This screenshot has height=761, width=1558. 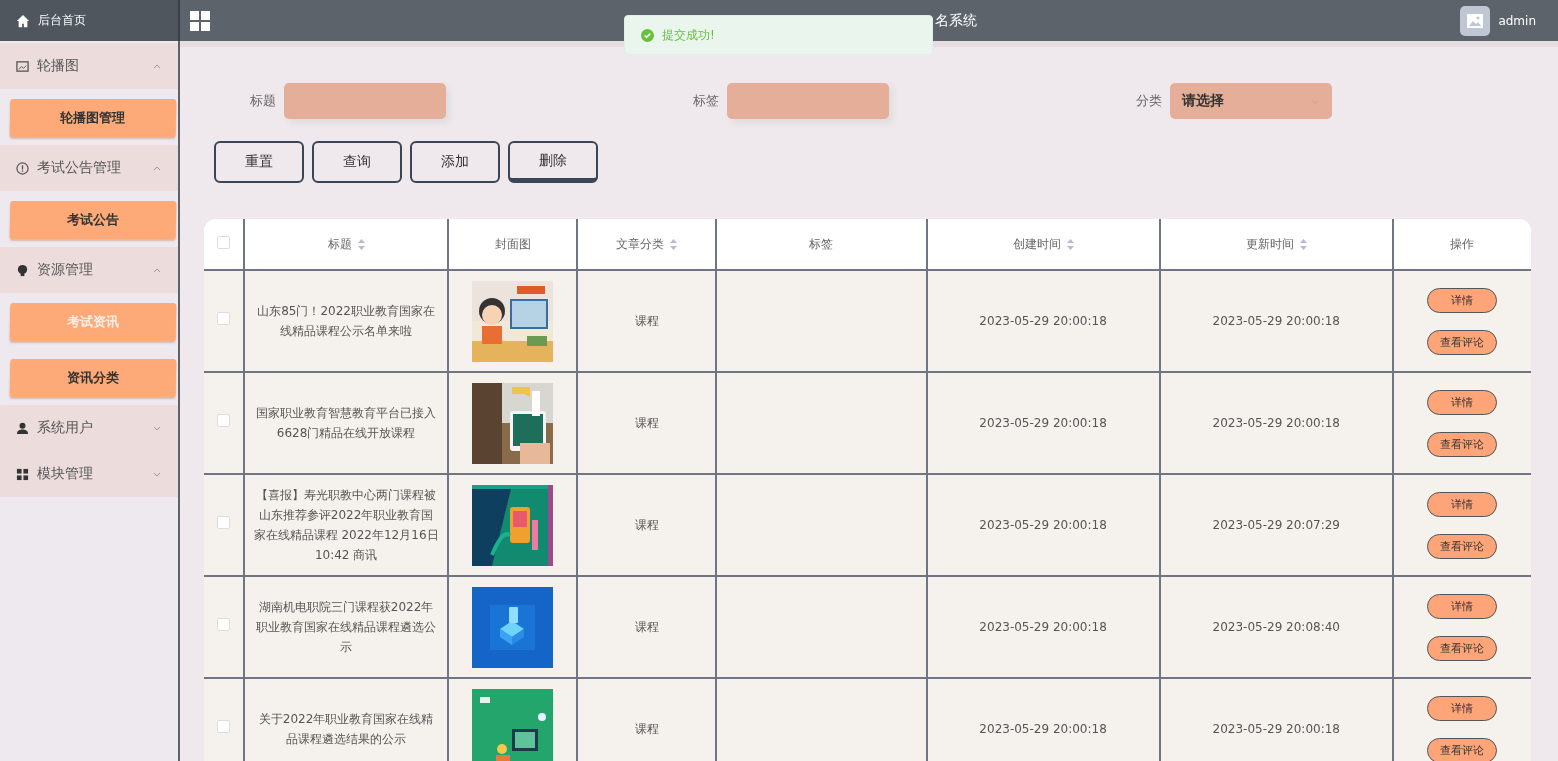 I want to click on column-header: 创建时间, so click(x=1036, y=244).